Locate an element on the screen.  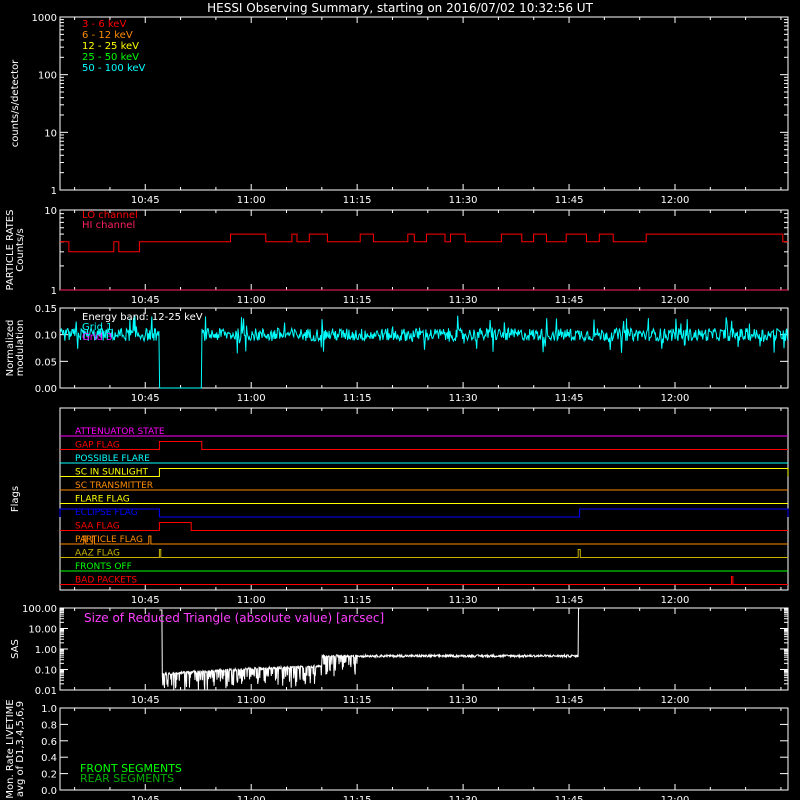
legend-entry: Grid 3 is located at coordinates (97, 337).